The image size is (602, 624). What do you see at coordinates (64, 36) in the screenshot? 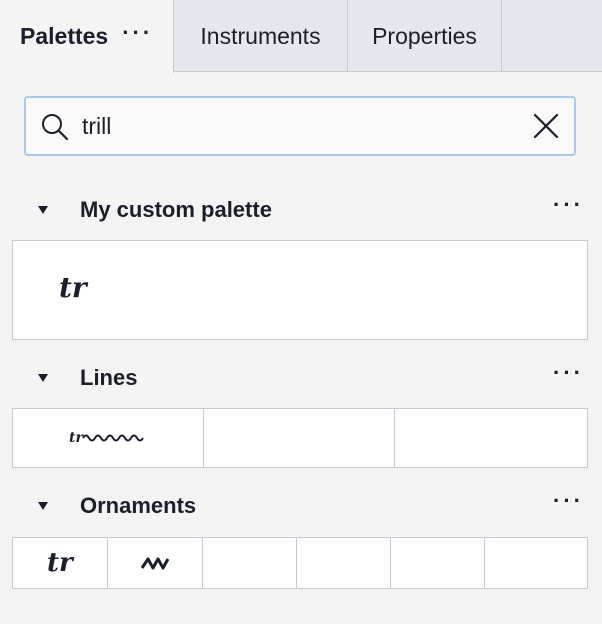
I see `tab-palettes-label: Palettes` at bounding box center [64, 36].